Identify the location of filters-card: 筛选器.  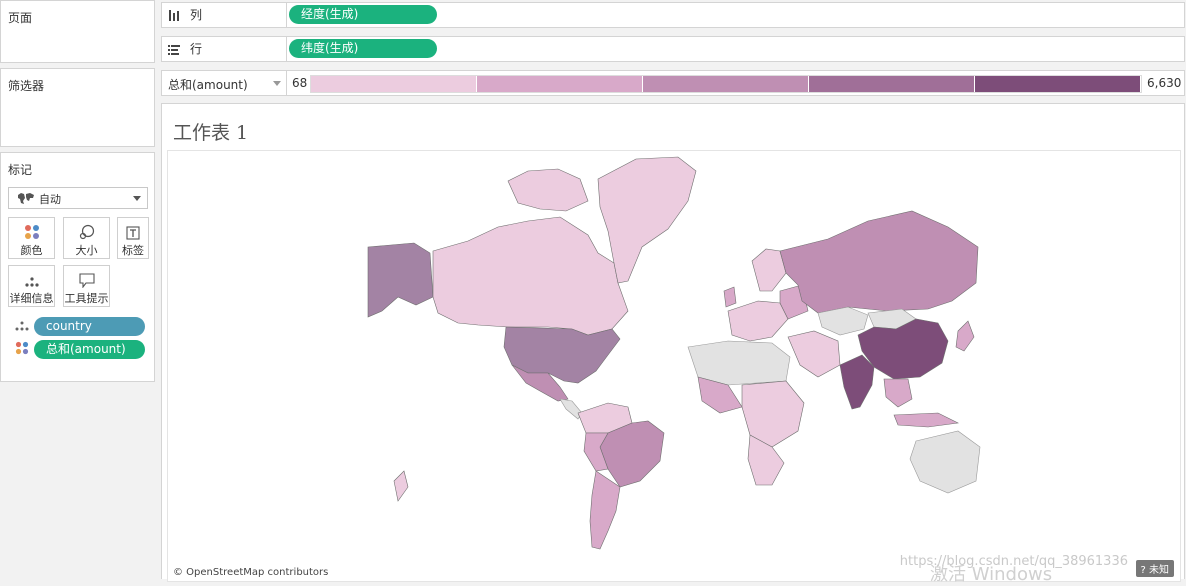
(77, 107).